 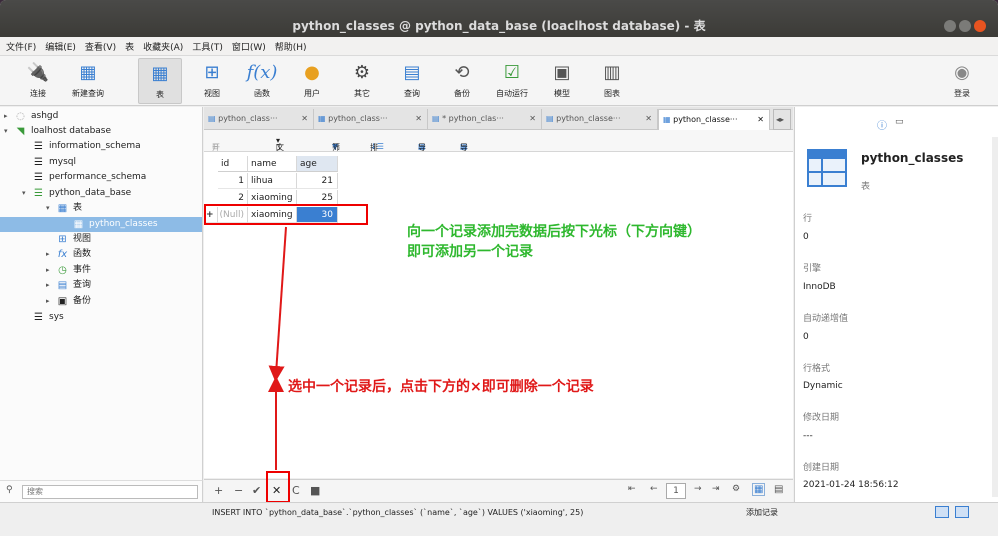 I want to click on table-button: ▦ 表, so click(x=160, y=81).